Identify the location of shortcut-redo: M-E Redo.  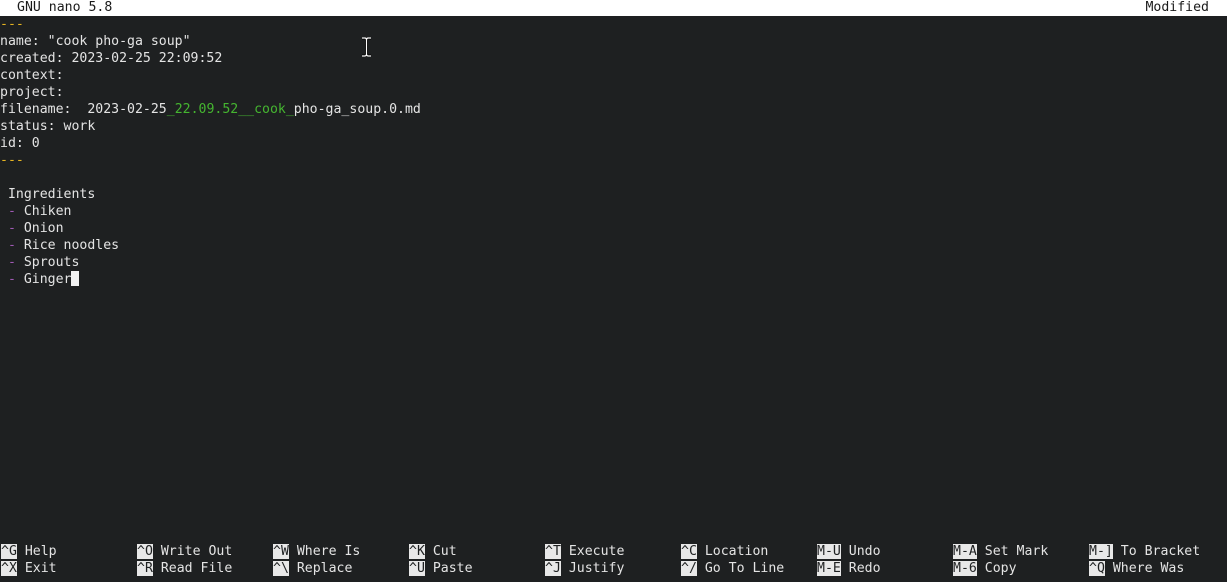
(849, 568).